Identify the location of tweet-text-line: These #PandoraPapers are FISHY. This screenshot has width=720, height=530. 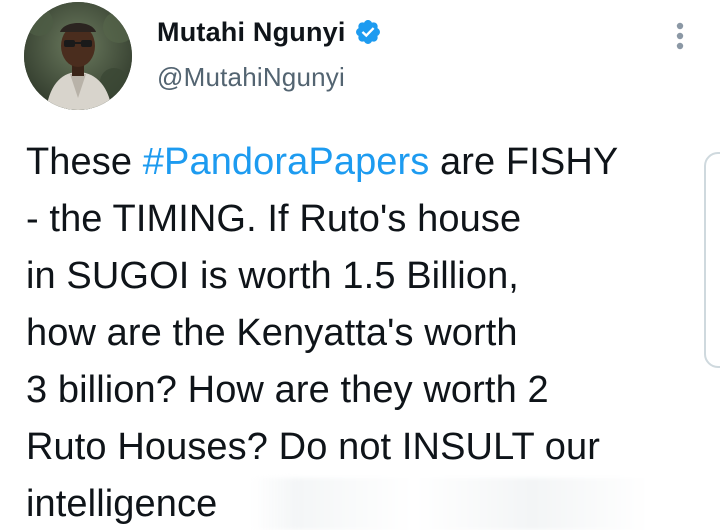
(371, 162).